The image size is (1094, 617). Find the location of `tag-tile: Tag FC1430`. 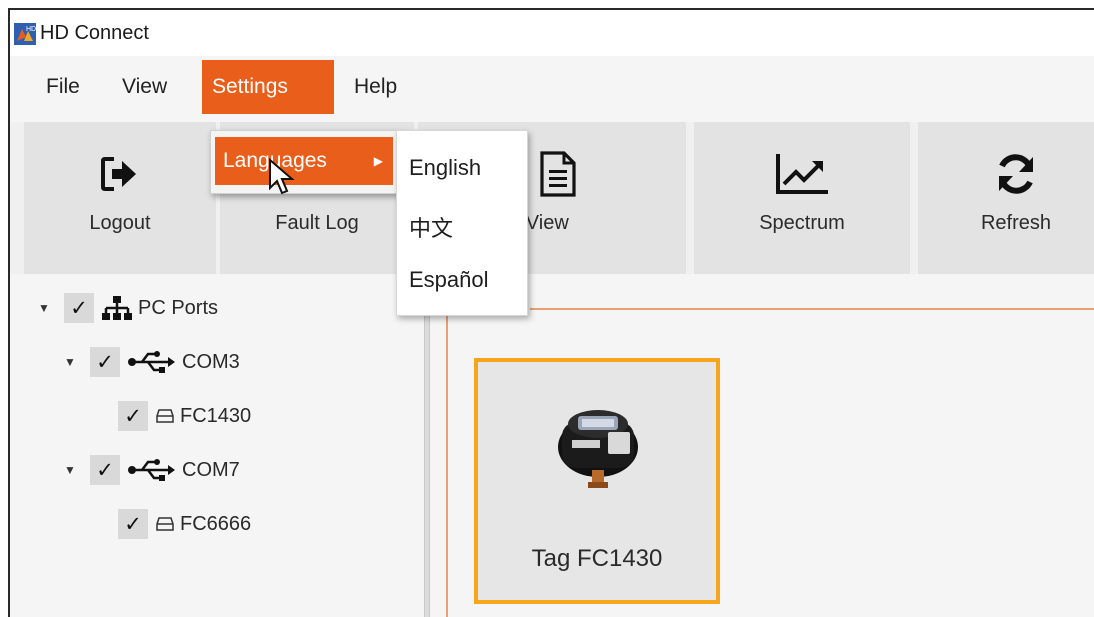

tag-tile: Tag FC1430 is located at coordinates (597, 481).